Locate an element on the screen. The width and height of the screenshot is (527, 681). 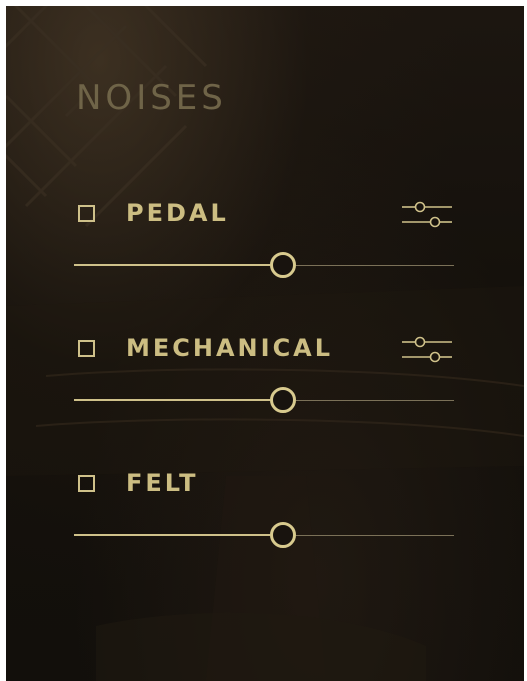
panel-title: NOISES is located at coordinates (151, 98).